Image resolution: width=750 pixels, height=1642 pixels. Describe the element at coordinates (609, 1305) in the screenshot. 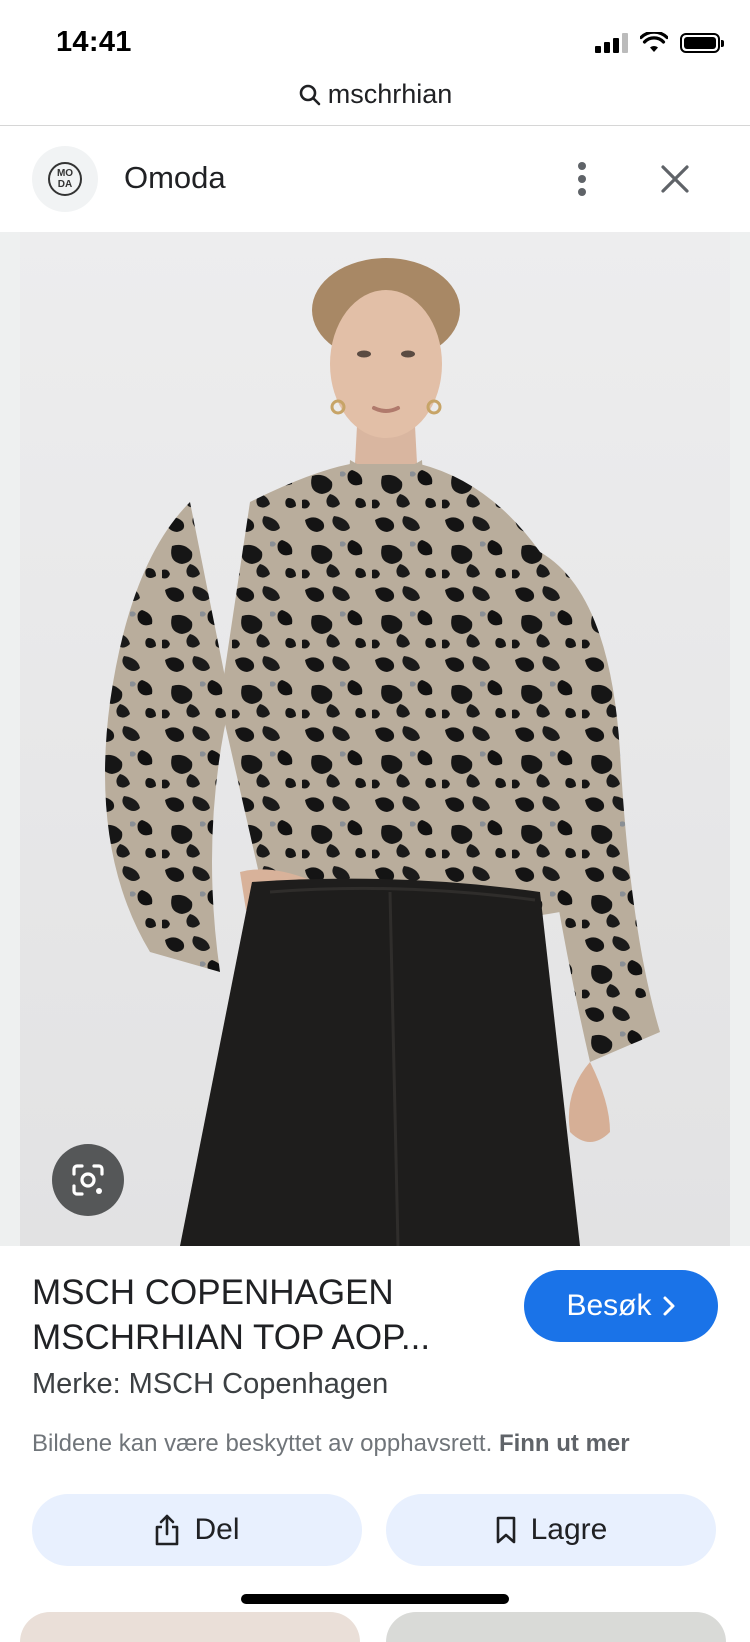

I see `visit-button-label: Besøk` at that location.